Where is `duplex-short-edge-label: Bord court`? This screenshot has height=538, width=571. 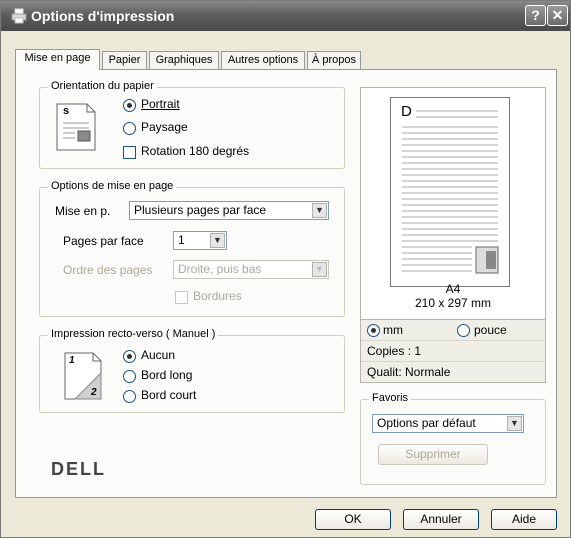 duplex-short-edge-label: Bord court is located at coordinates (168, 395).